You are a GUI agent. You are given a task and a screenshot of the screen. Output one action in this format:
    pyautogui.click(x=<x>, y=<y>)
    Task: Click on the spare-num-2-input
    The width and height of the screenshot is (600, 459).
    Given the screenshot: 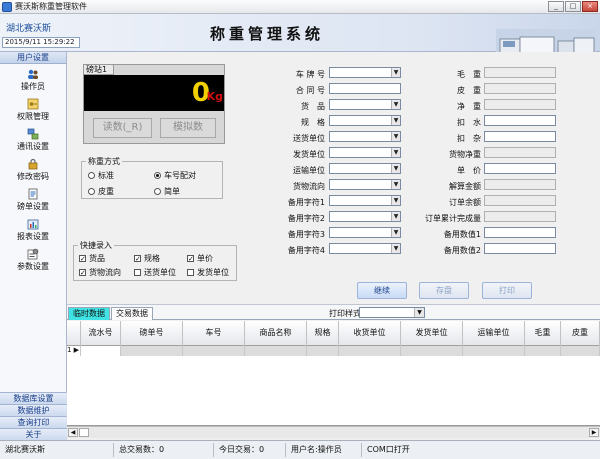 What is the action you would take?
    pyautogui.click(x=520, y=248)
    